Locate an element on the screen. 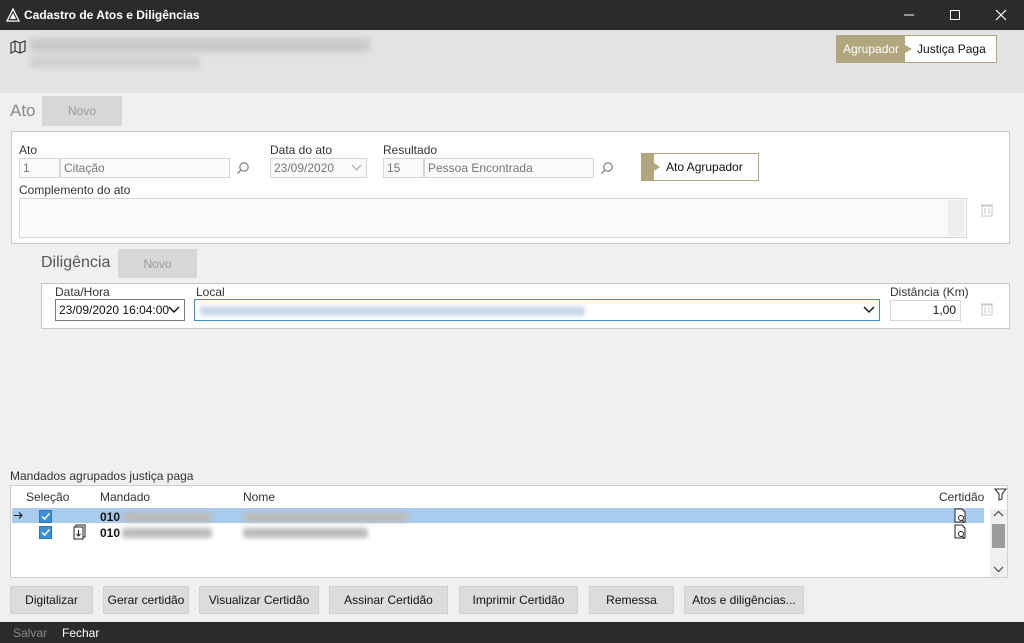  ato-search-icon is located at coordinates (243, 168).